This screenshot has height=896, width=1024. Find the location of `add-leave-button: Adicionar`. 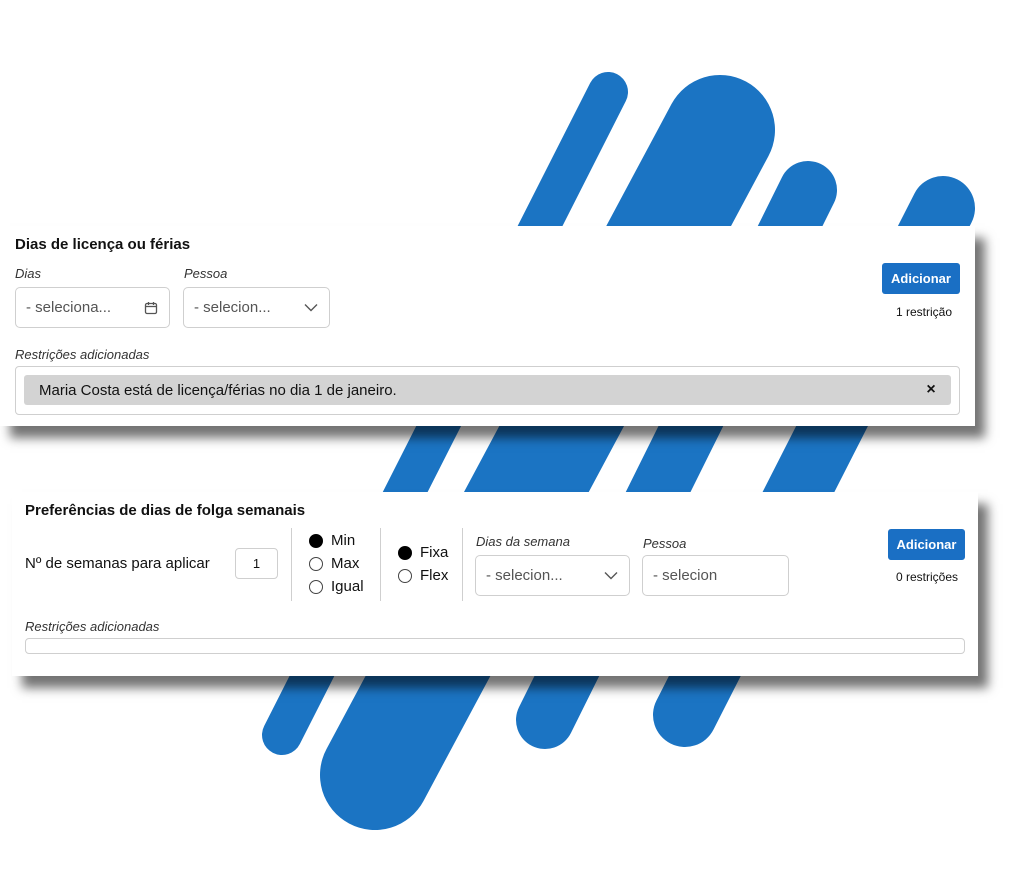

add-leave-button: Adicionar is located at coordinates (921, 278).